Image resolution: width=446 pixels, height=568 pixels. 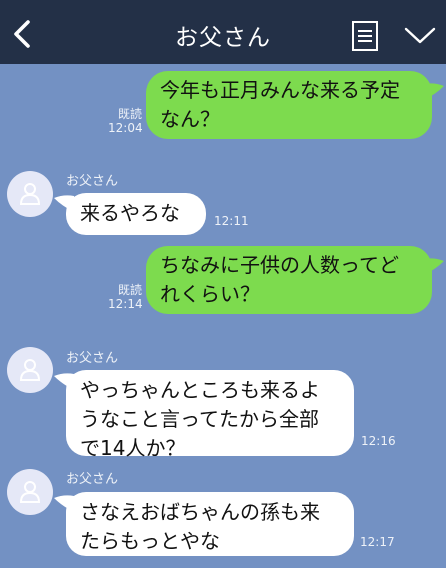 I want to click on list-icon, so click(x=365, y=36).